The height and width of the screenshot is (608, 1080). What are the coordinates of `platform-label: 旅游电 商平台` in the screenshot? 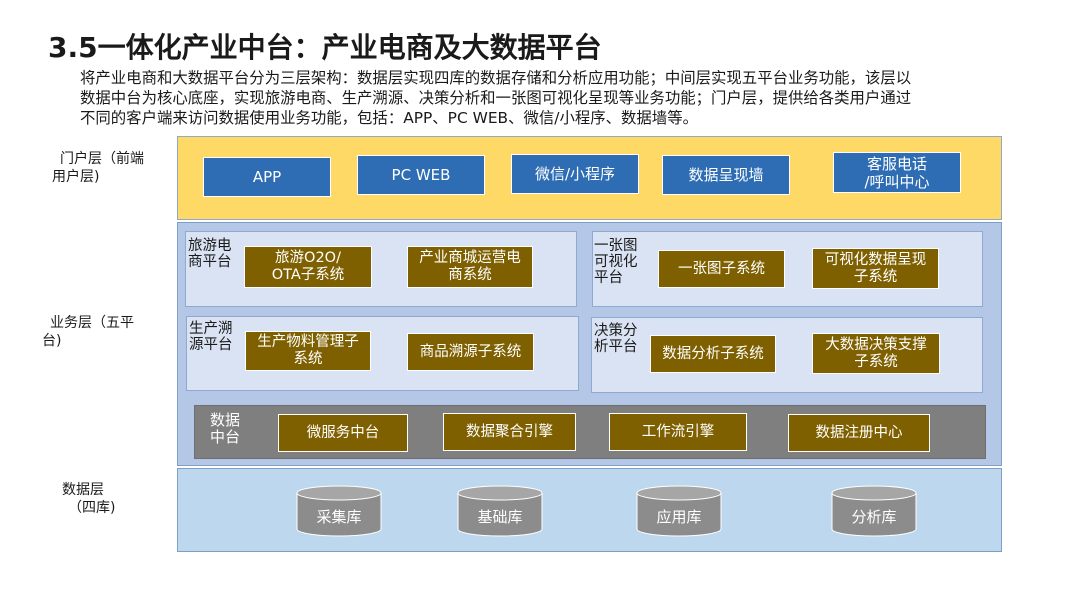 It's located at (210, 254).